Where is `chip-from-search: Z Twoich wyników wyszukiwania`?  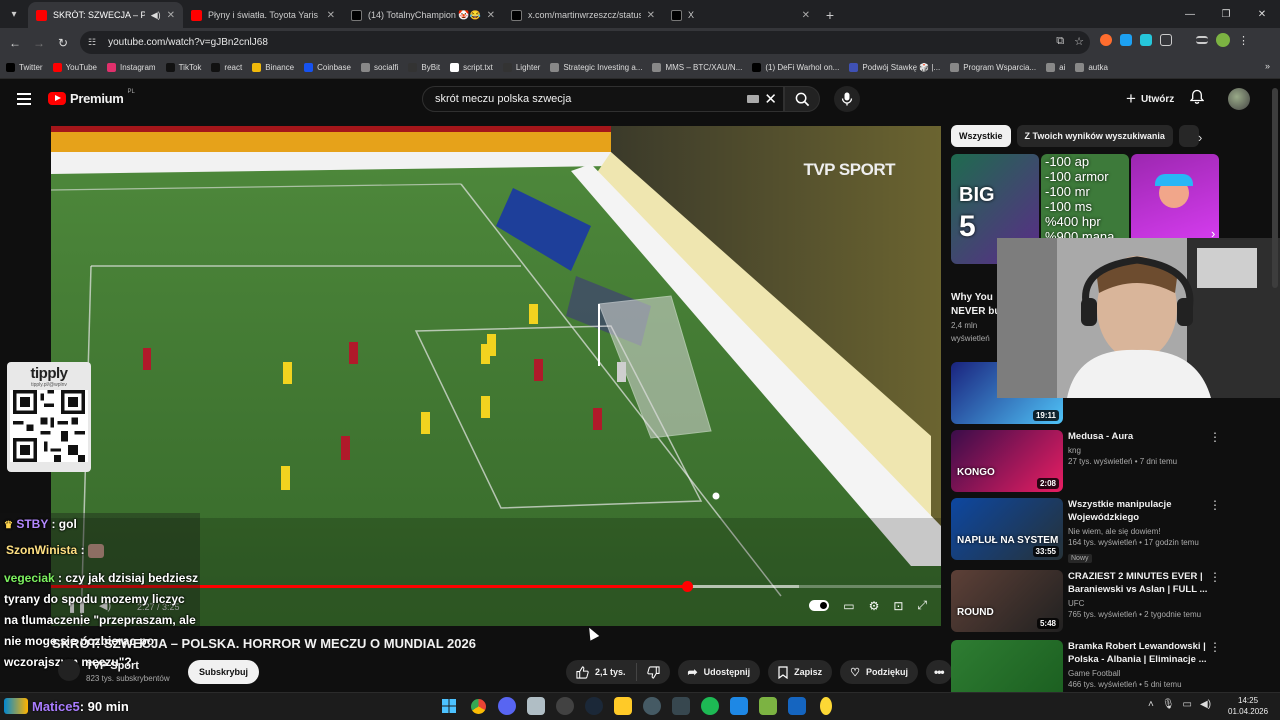 chip-from-search: Z Twoich wyników wyszukiwania is located at coordinates (1094, 136).